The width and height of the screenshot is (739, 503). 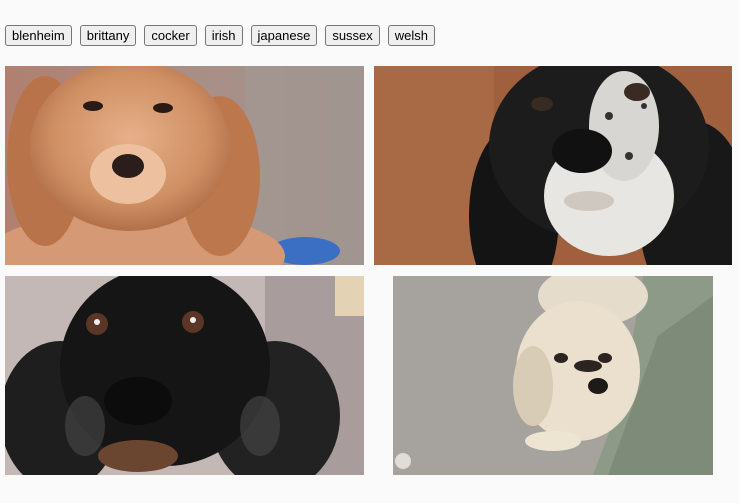 I want to click on breed-button-japanese: japanese, so click(x=284, y=35).